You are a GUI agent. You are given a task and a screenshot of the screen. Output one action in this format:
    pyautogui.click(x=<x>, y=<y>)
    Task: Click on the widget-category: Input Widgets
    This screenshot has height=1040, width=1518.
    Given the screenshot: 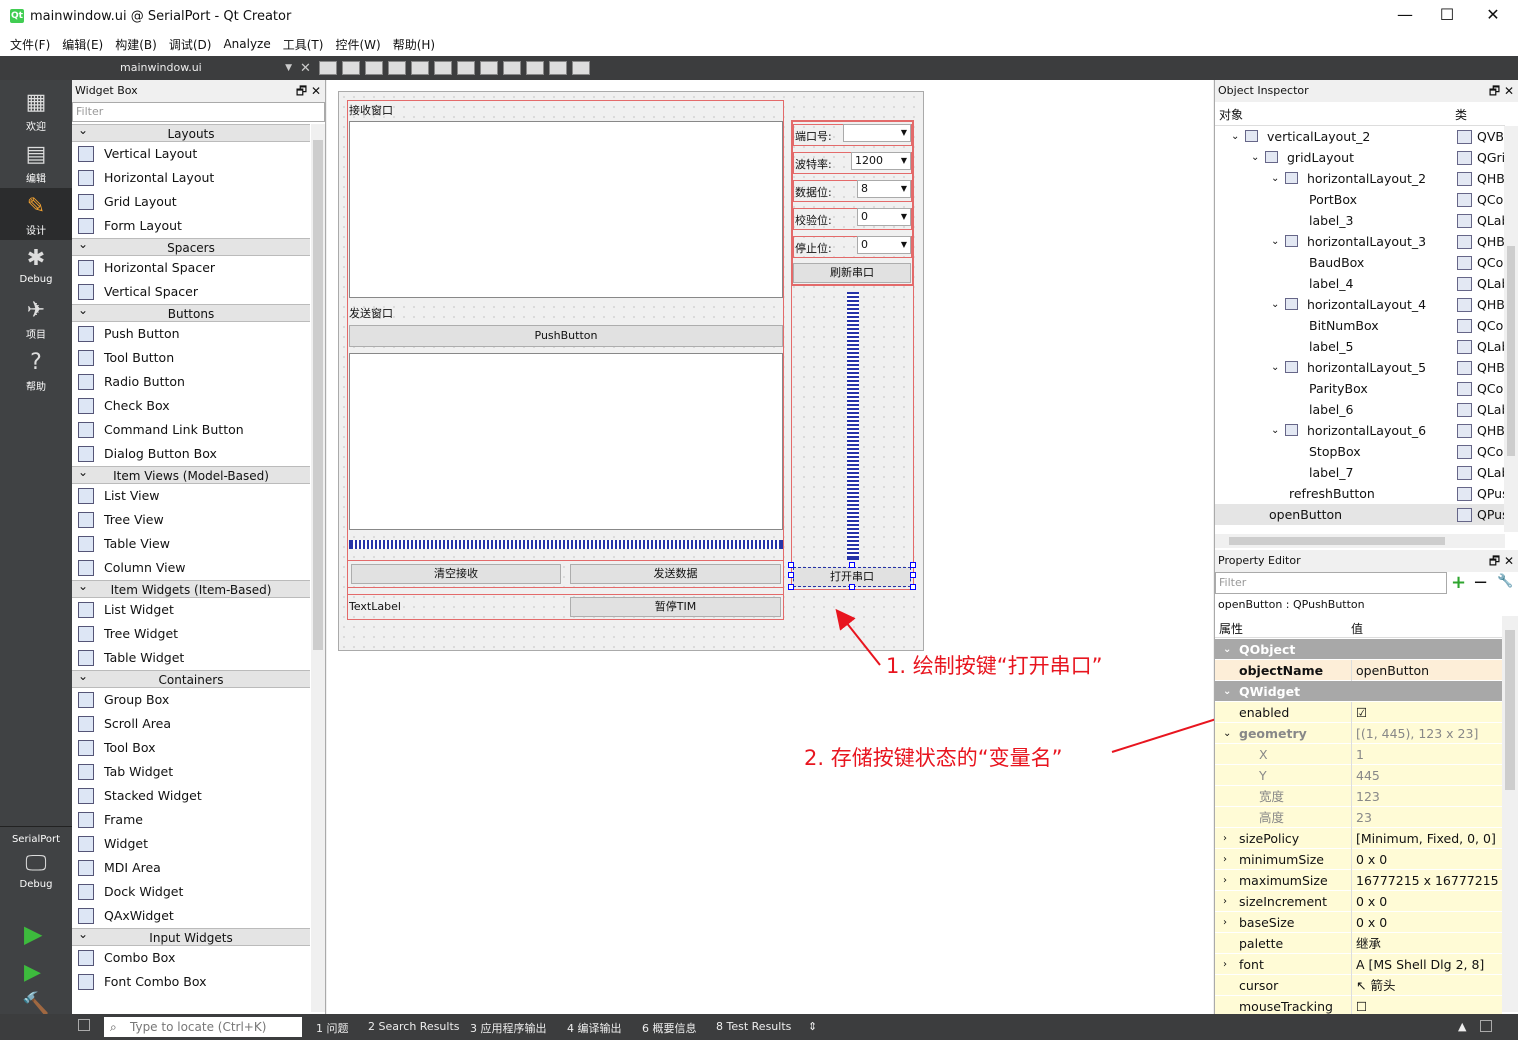 What is the action you would take?
    pyautogui.click(x=191, y=935)
    